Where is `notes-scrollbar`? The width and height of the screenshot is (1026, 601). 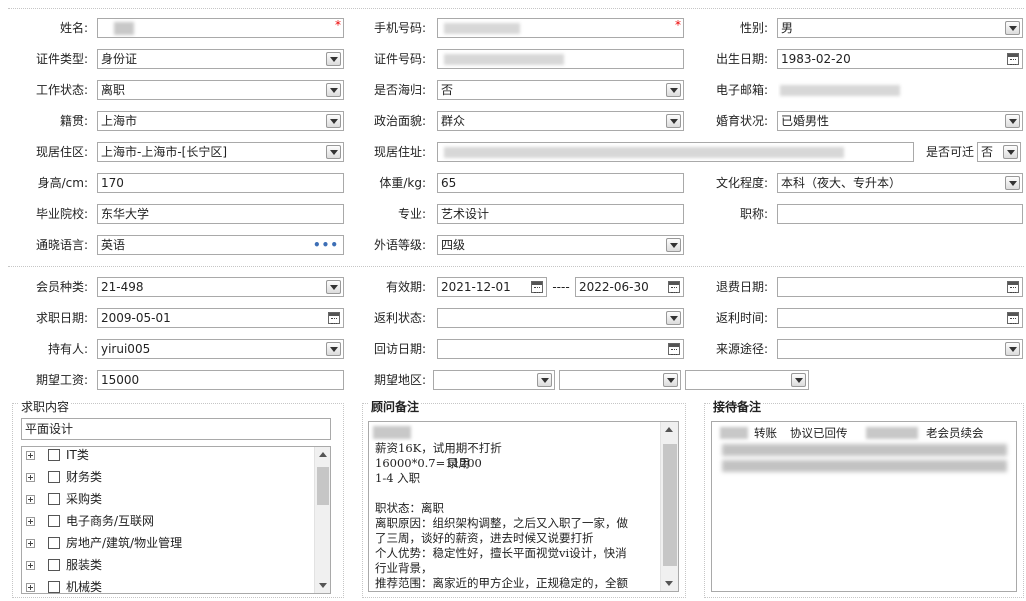 notes-scrollbar is located at coordinates (669, 506).